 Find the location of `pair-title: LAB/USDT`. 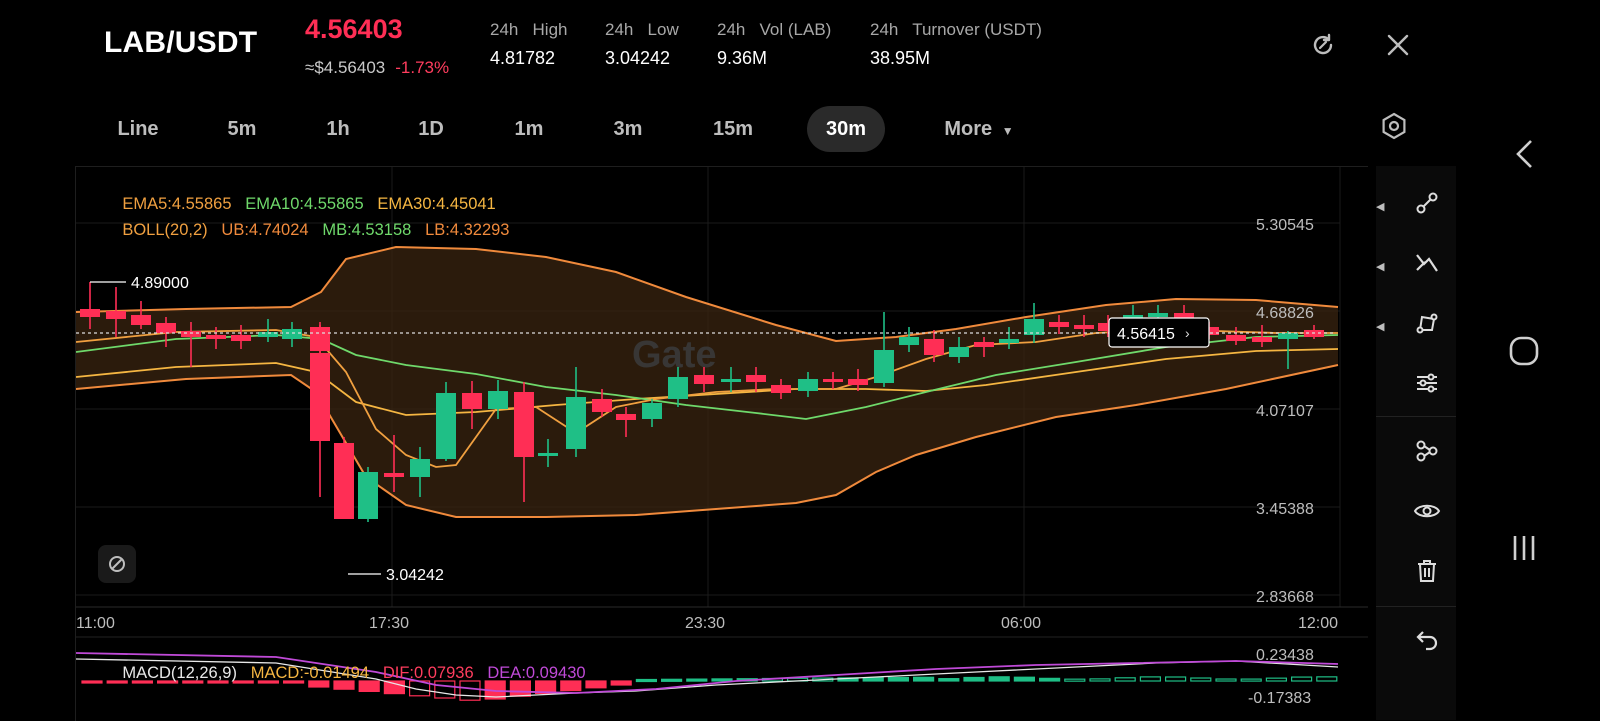

pair-title: LAB/USDT is located at coordinates (181, 42).